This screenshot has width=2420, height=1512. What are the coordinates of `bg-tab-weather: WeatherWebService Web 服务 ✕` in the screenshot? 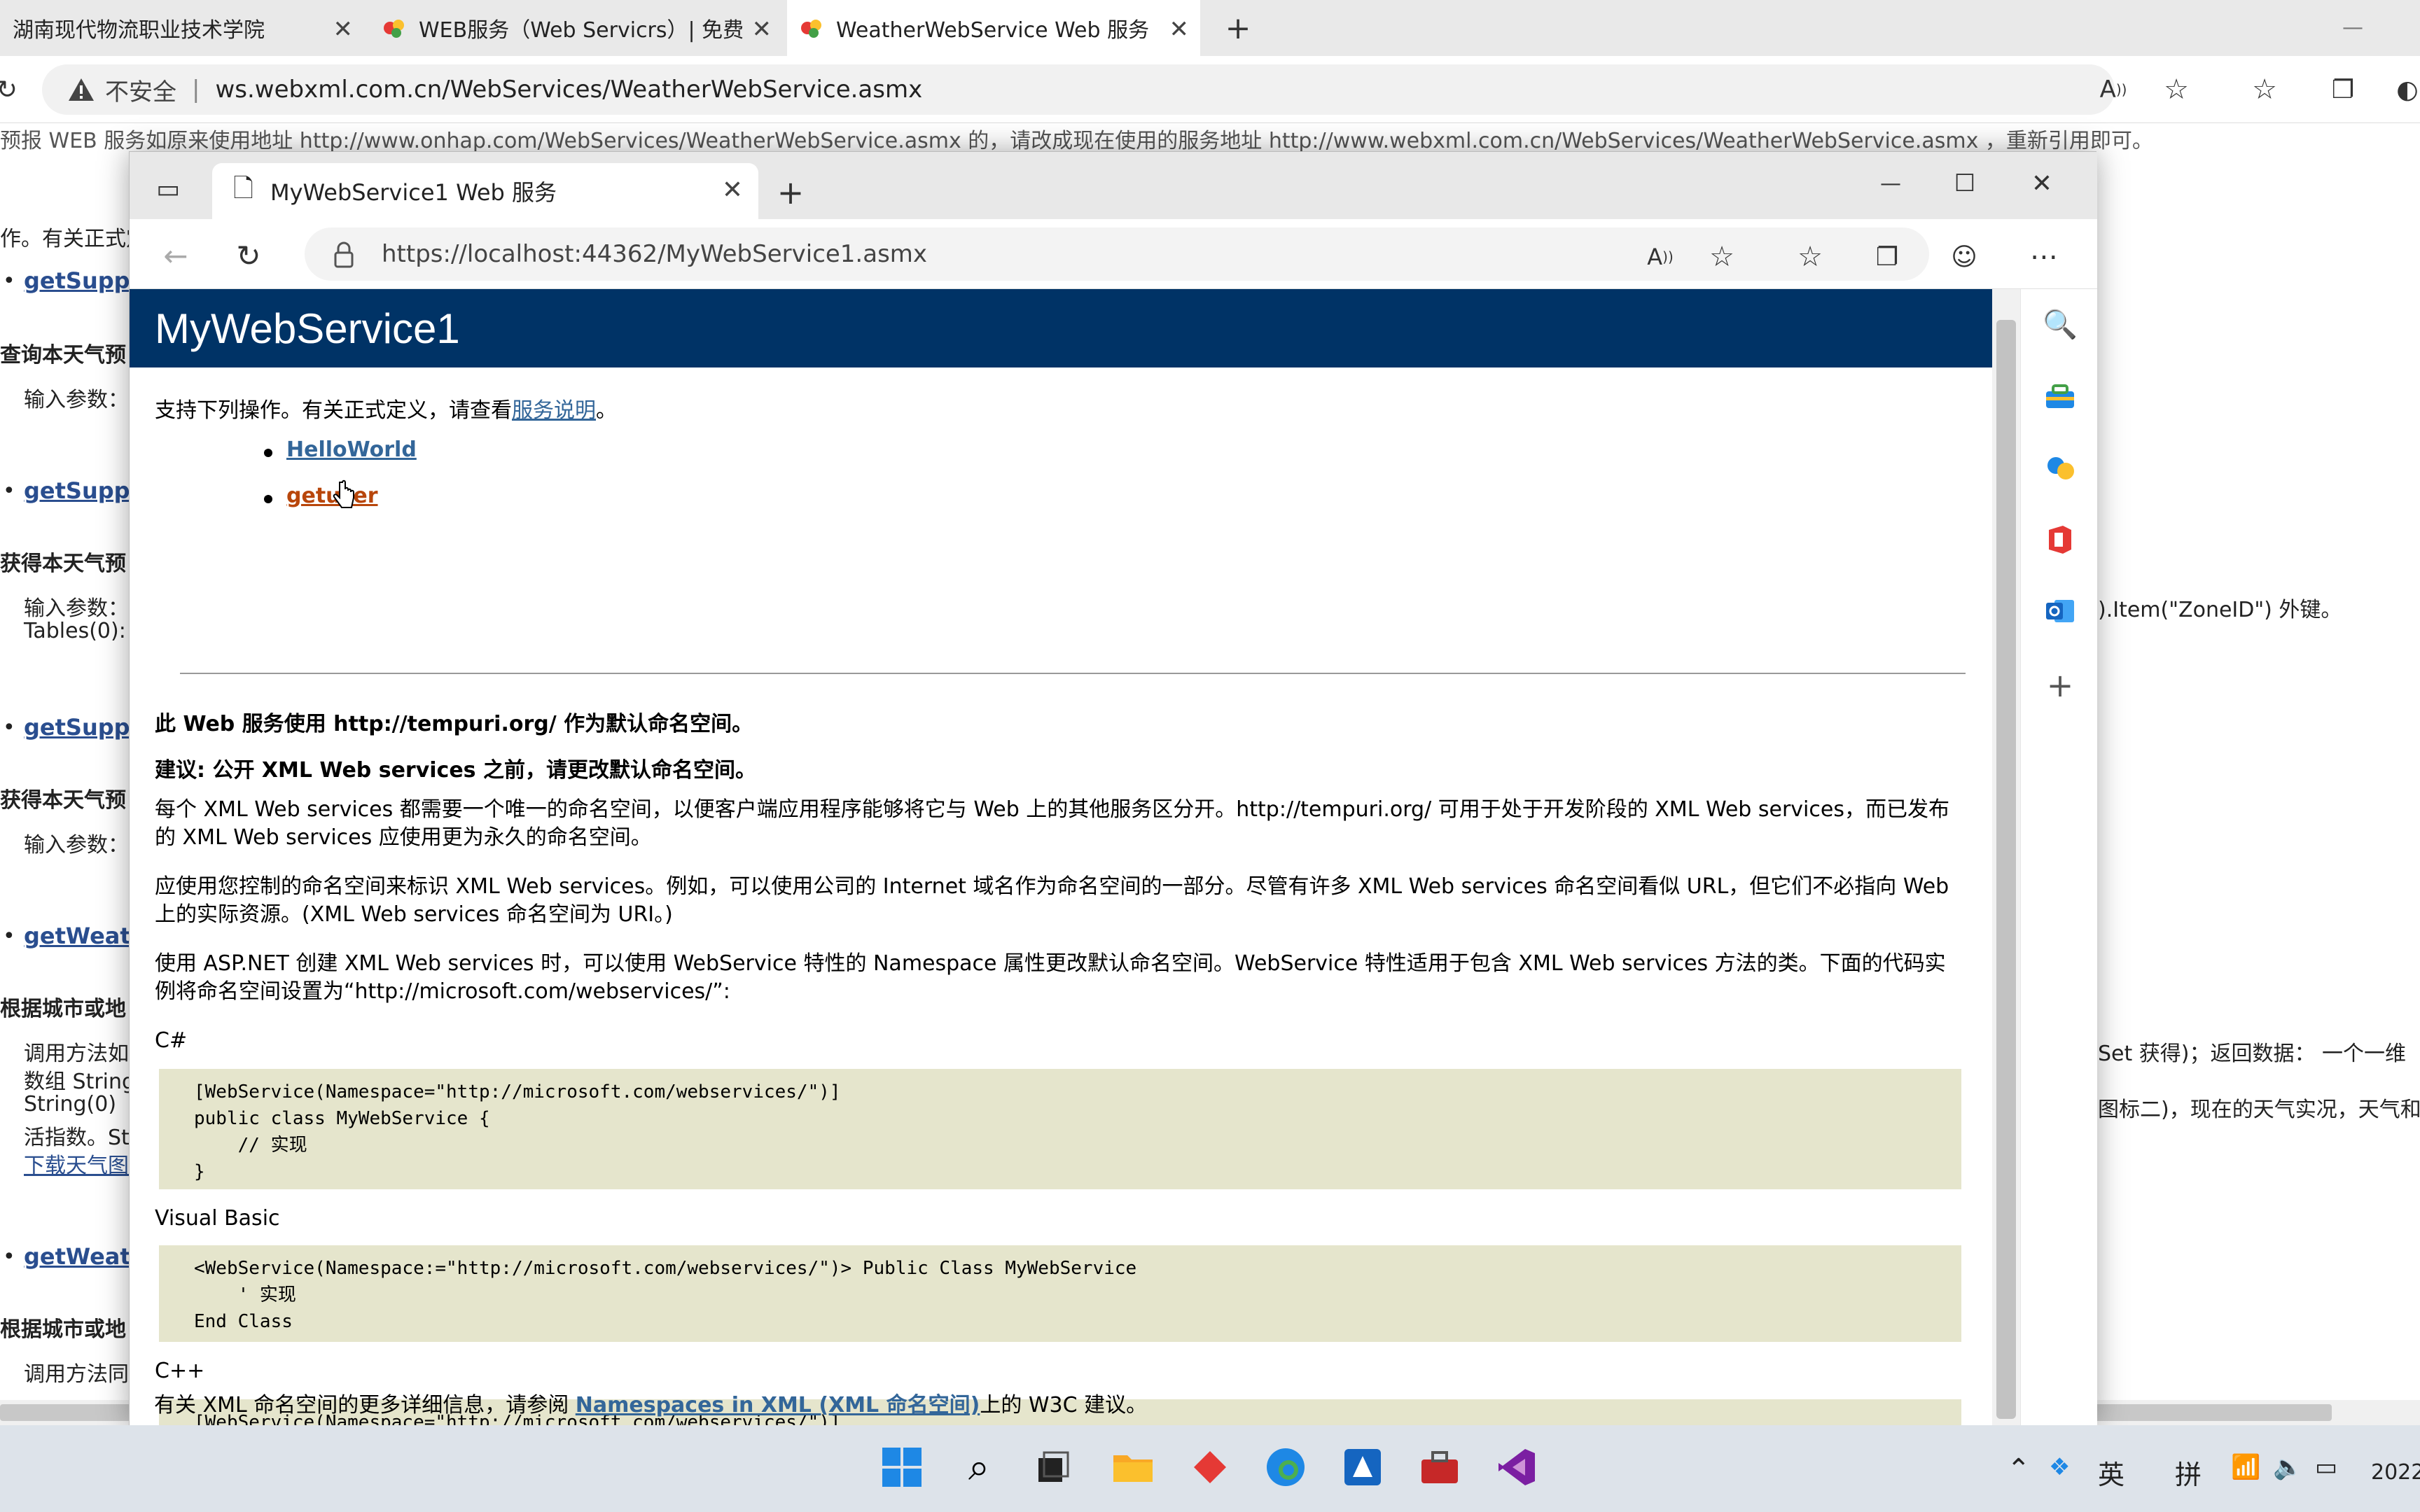 It's located at (994, 28).